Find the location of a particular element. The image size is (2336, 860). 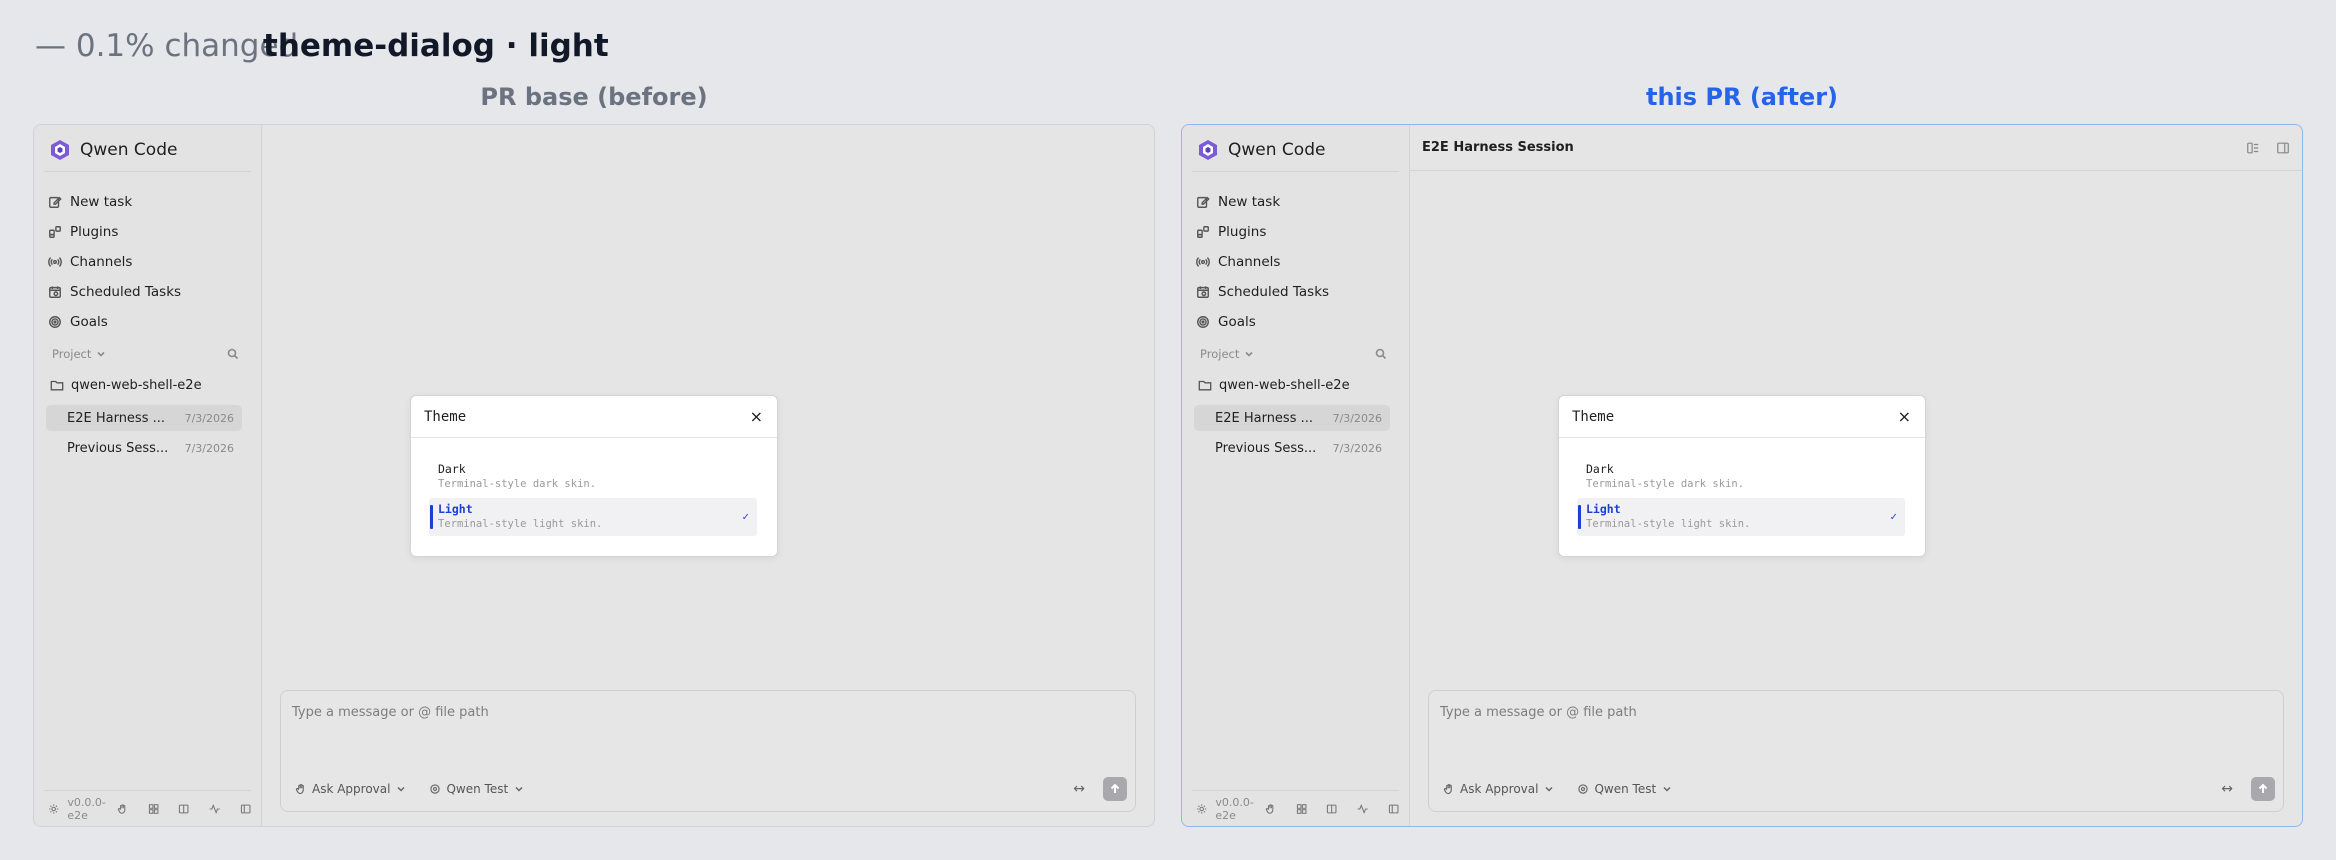

header-actions is located at coordinates (2268, 148).